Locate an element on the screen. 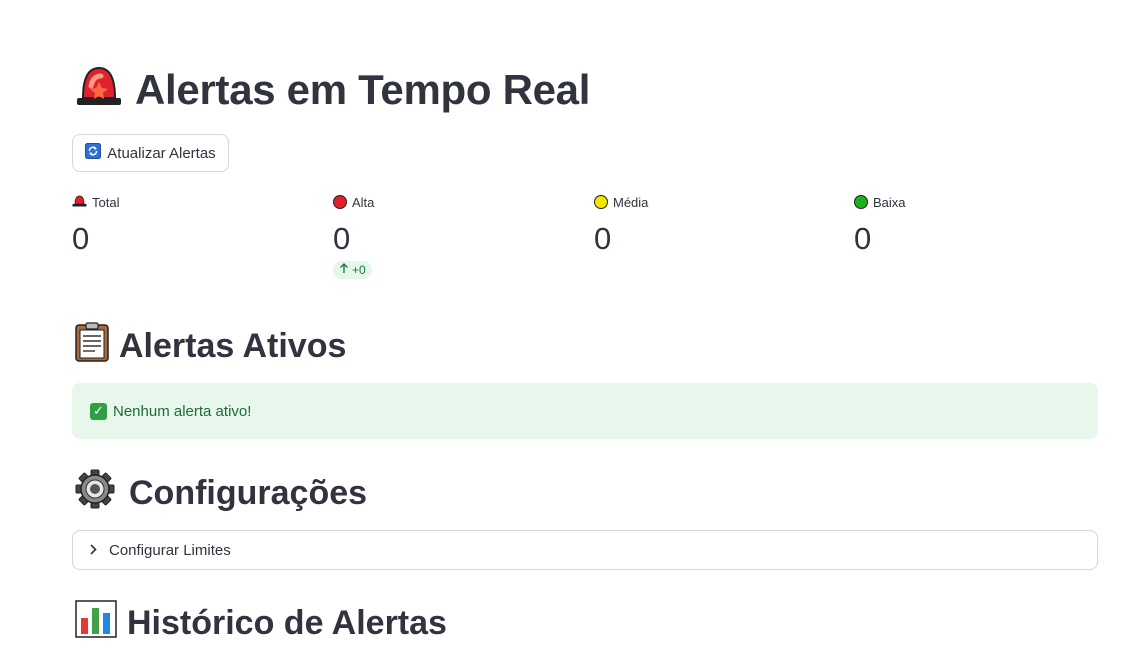 The image size is (1141, 667). history-title: Histórico de Alertas is located at coordinates (287, 623).